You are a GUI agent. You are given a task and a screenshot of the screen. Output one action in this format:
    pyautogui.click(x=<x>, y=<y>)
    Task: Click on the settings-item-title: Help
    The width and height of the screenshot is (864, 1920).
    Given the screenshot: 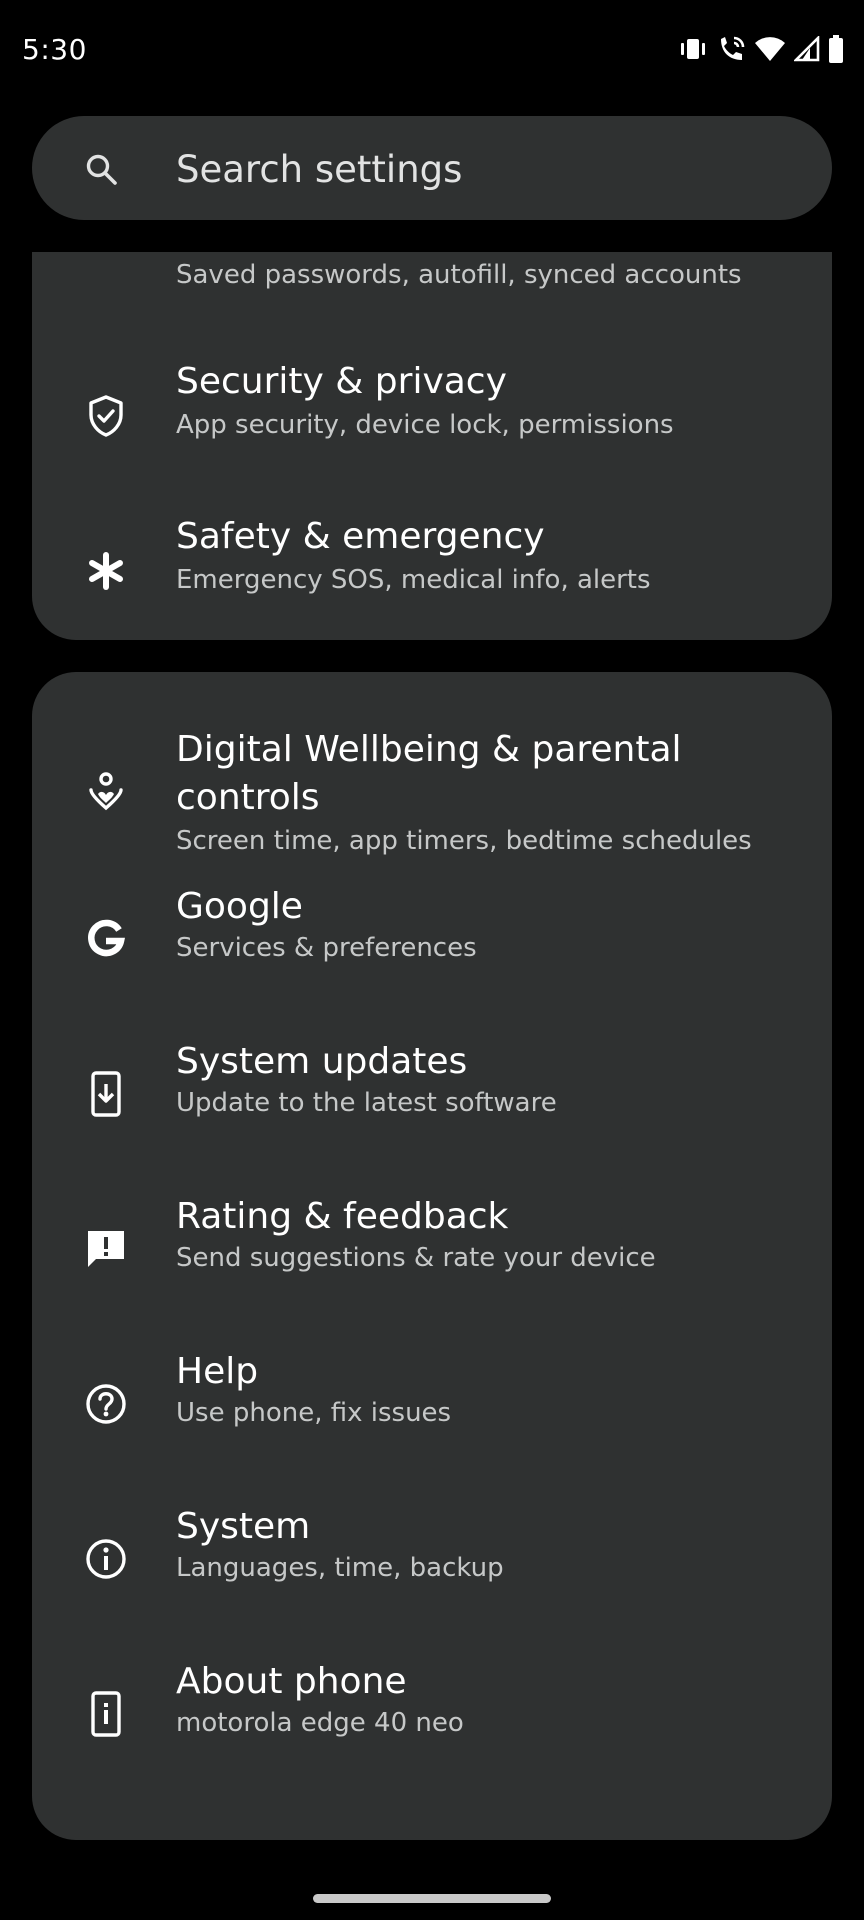 What is the action you would take?
    pyautogui.click(x=217, y=1371)
    